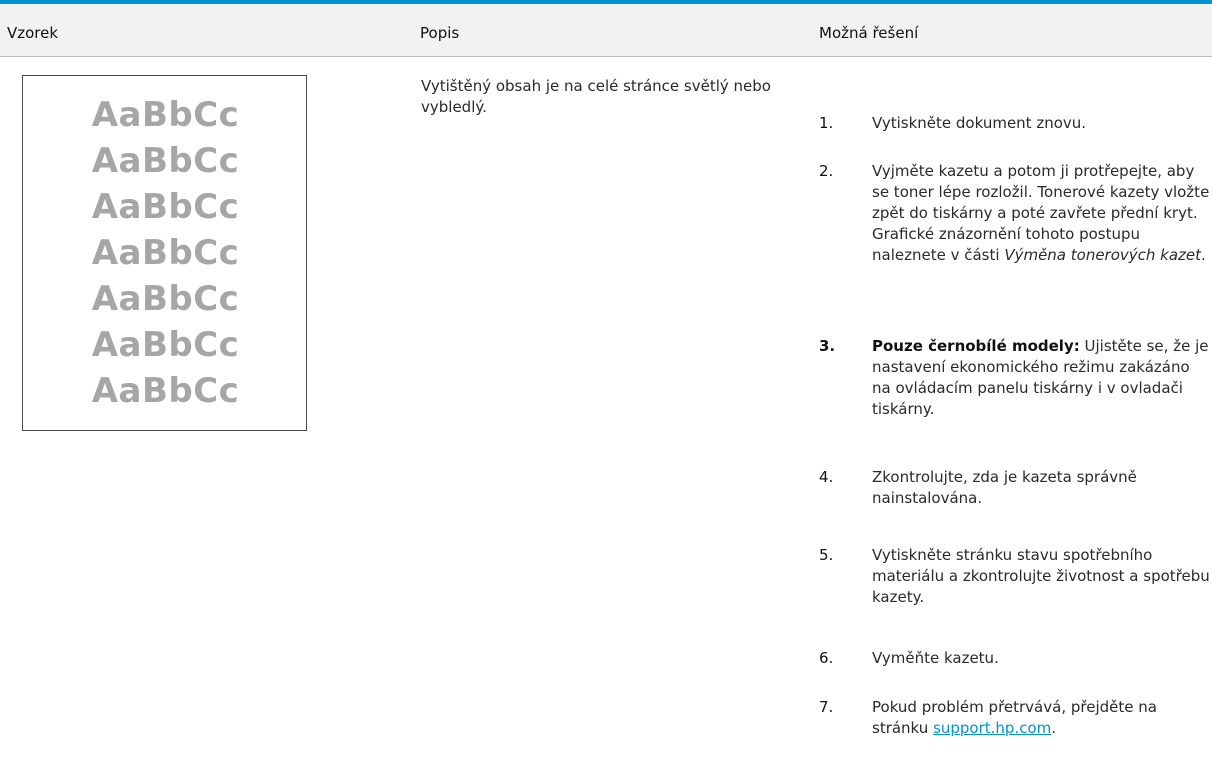 Image resolution: width=1212 pixels, height=759 pixels. Describe the element at coordinates (440, 33) in the screenshot. I see `header-description: Popis` at that location.